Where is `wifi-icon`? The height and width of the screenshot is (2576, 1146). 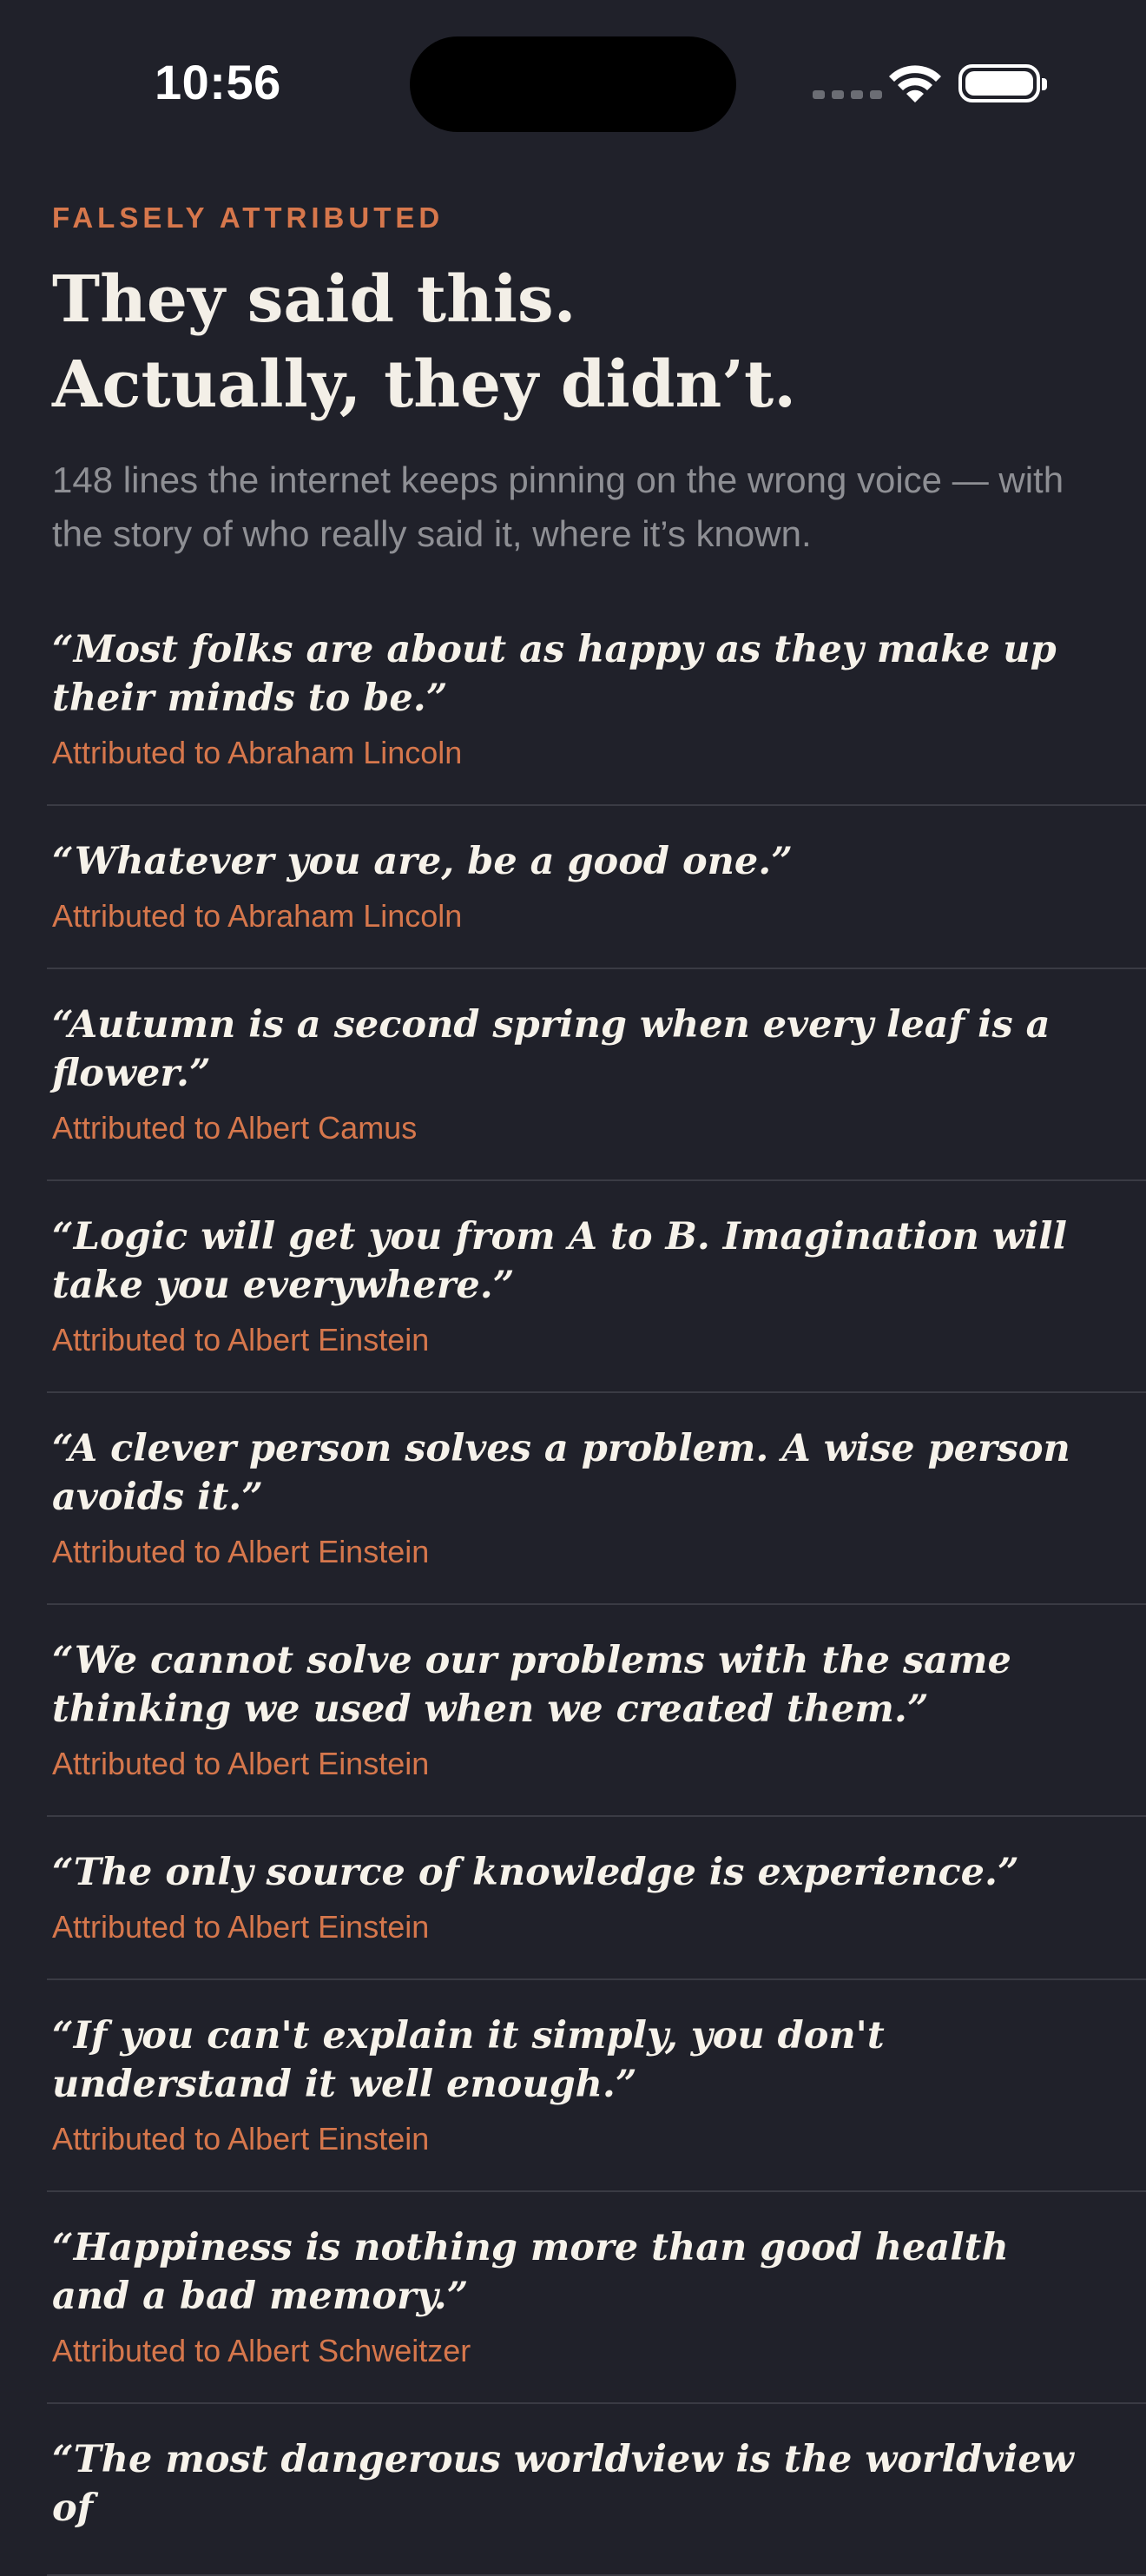
wifi-icon is located at coordinates (915, 83).